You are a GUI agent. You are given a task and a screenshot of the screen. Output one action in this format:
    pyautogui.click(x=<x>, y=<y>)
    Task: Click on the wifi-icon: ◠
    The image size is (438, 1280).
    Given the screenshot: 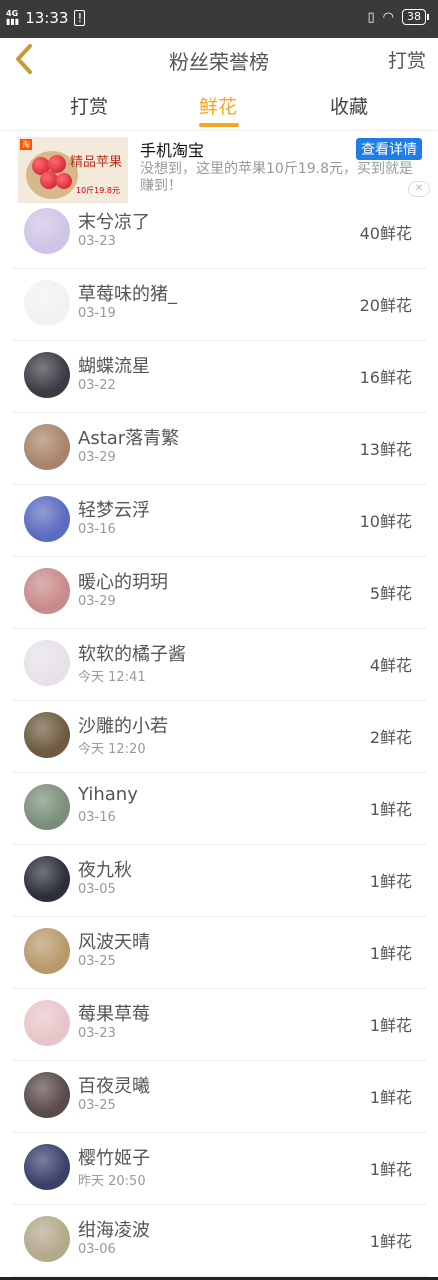 What is the action you would take?
    pyautogui.click(x=388, y=17)
    